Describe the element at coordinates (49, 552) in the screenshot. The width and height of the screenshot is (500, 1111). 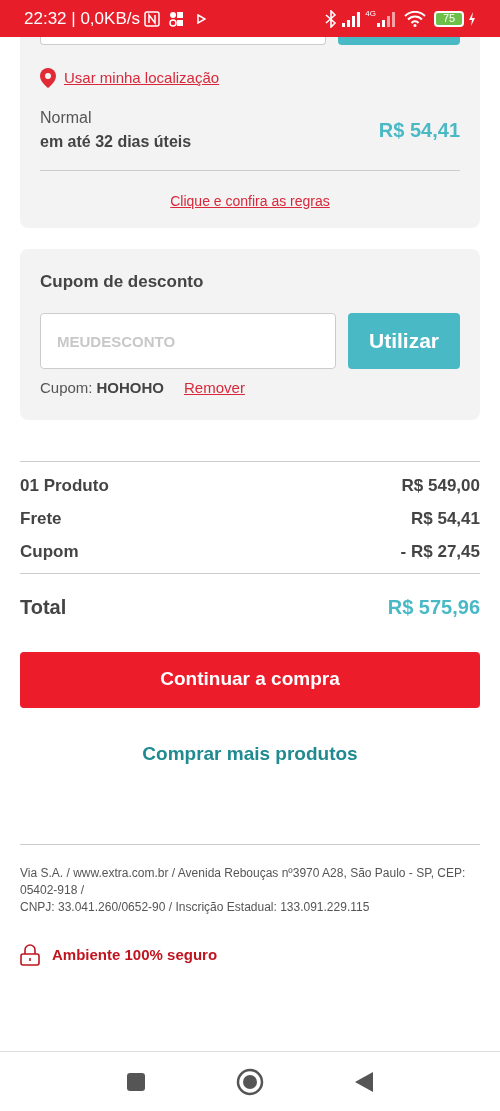
I see `summary-label: Cupom` at that location.